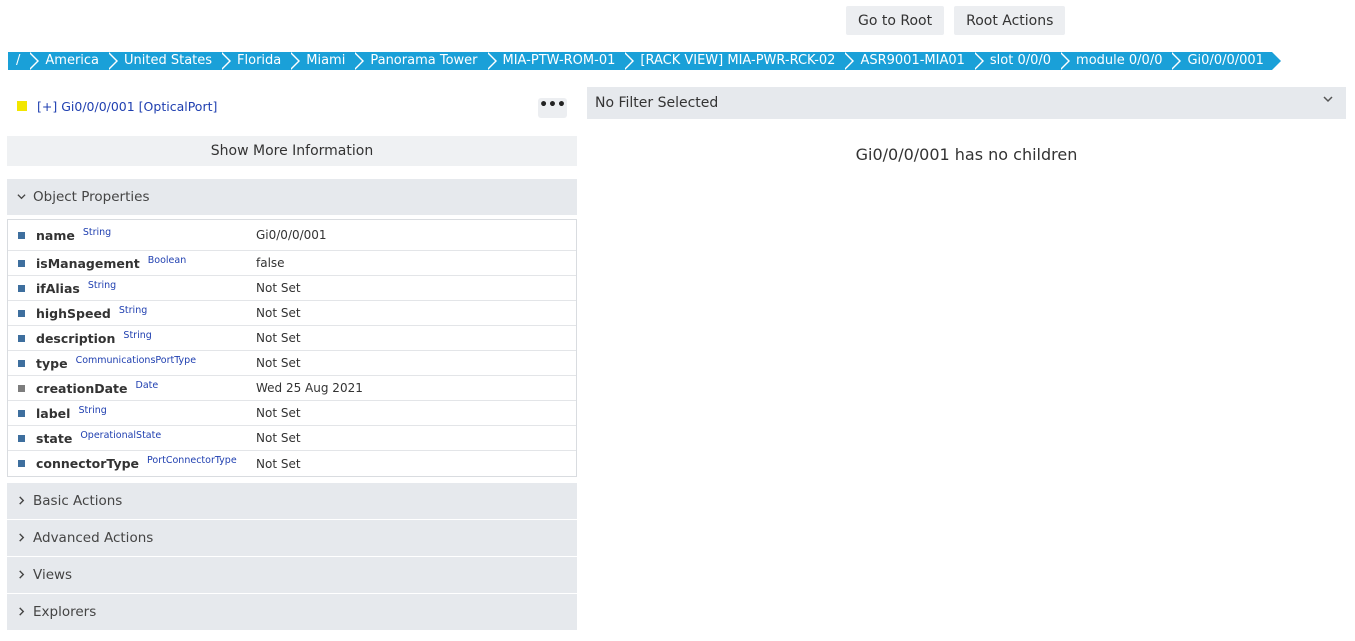 The width and height of the screenshot is (1355, 641). I want to click on property-row-name: name String Gi0/0/0/001, so click(292, 235).